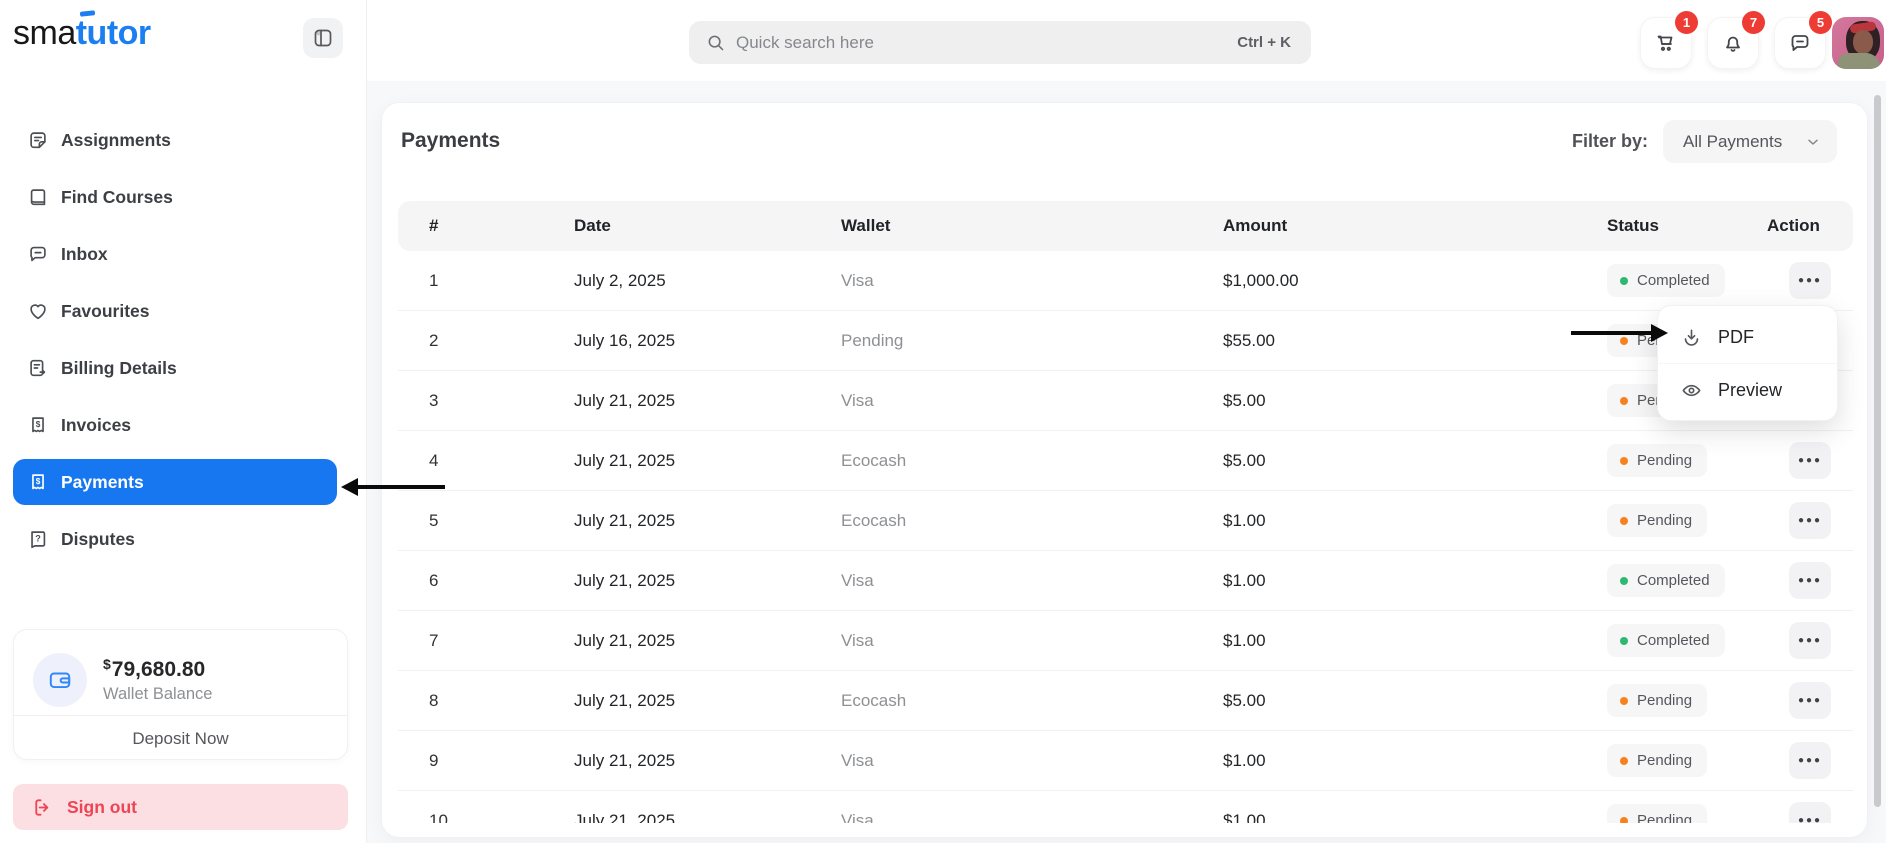 This screenshot has width=1886, height=843. Describe the element at coordinates (175, 368) in the screenshot. I see `sidebar-item-billing-details: Billing Details` at that location.